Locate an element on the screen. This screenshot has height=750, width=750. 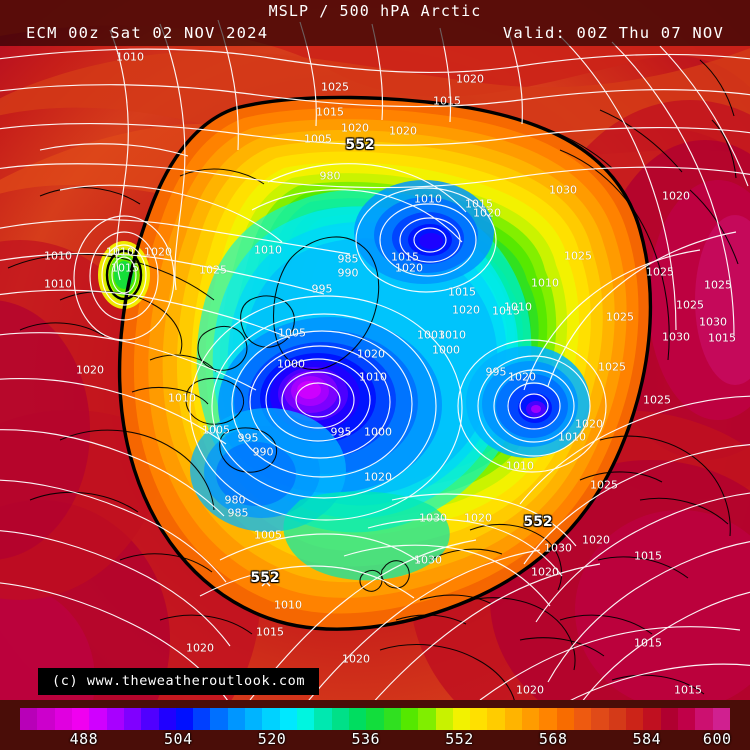
colorbar-tick-label: 584 is located at coordinates (647, 739).